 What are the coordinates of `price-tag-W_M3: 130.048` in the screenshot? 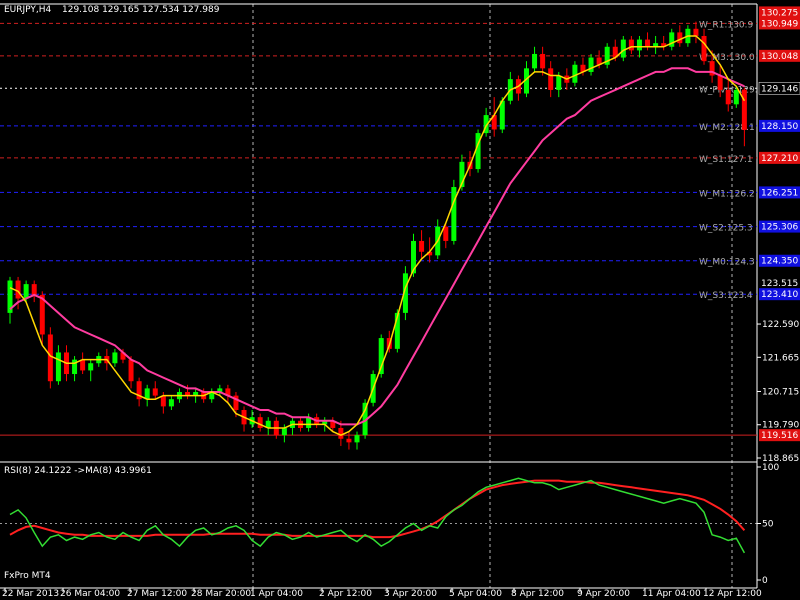 It's located at (779, 57).